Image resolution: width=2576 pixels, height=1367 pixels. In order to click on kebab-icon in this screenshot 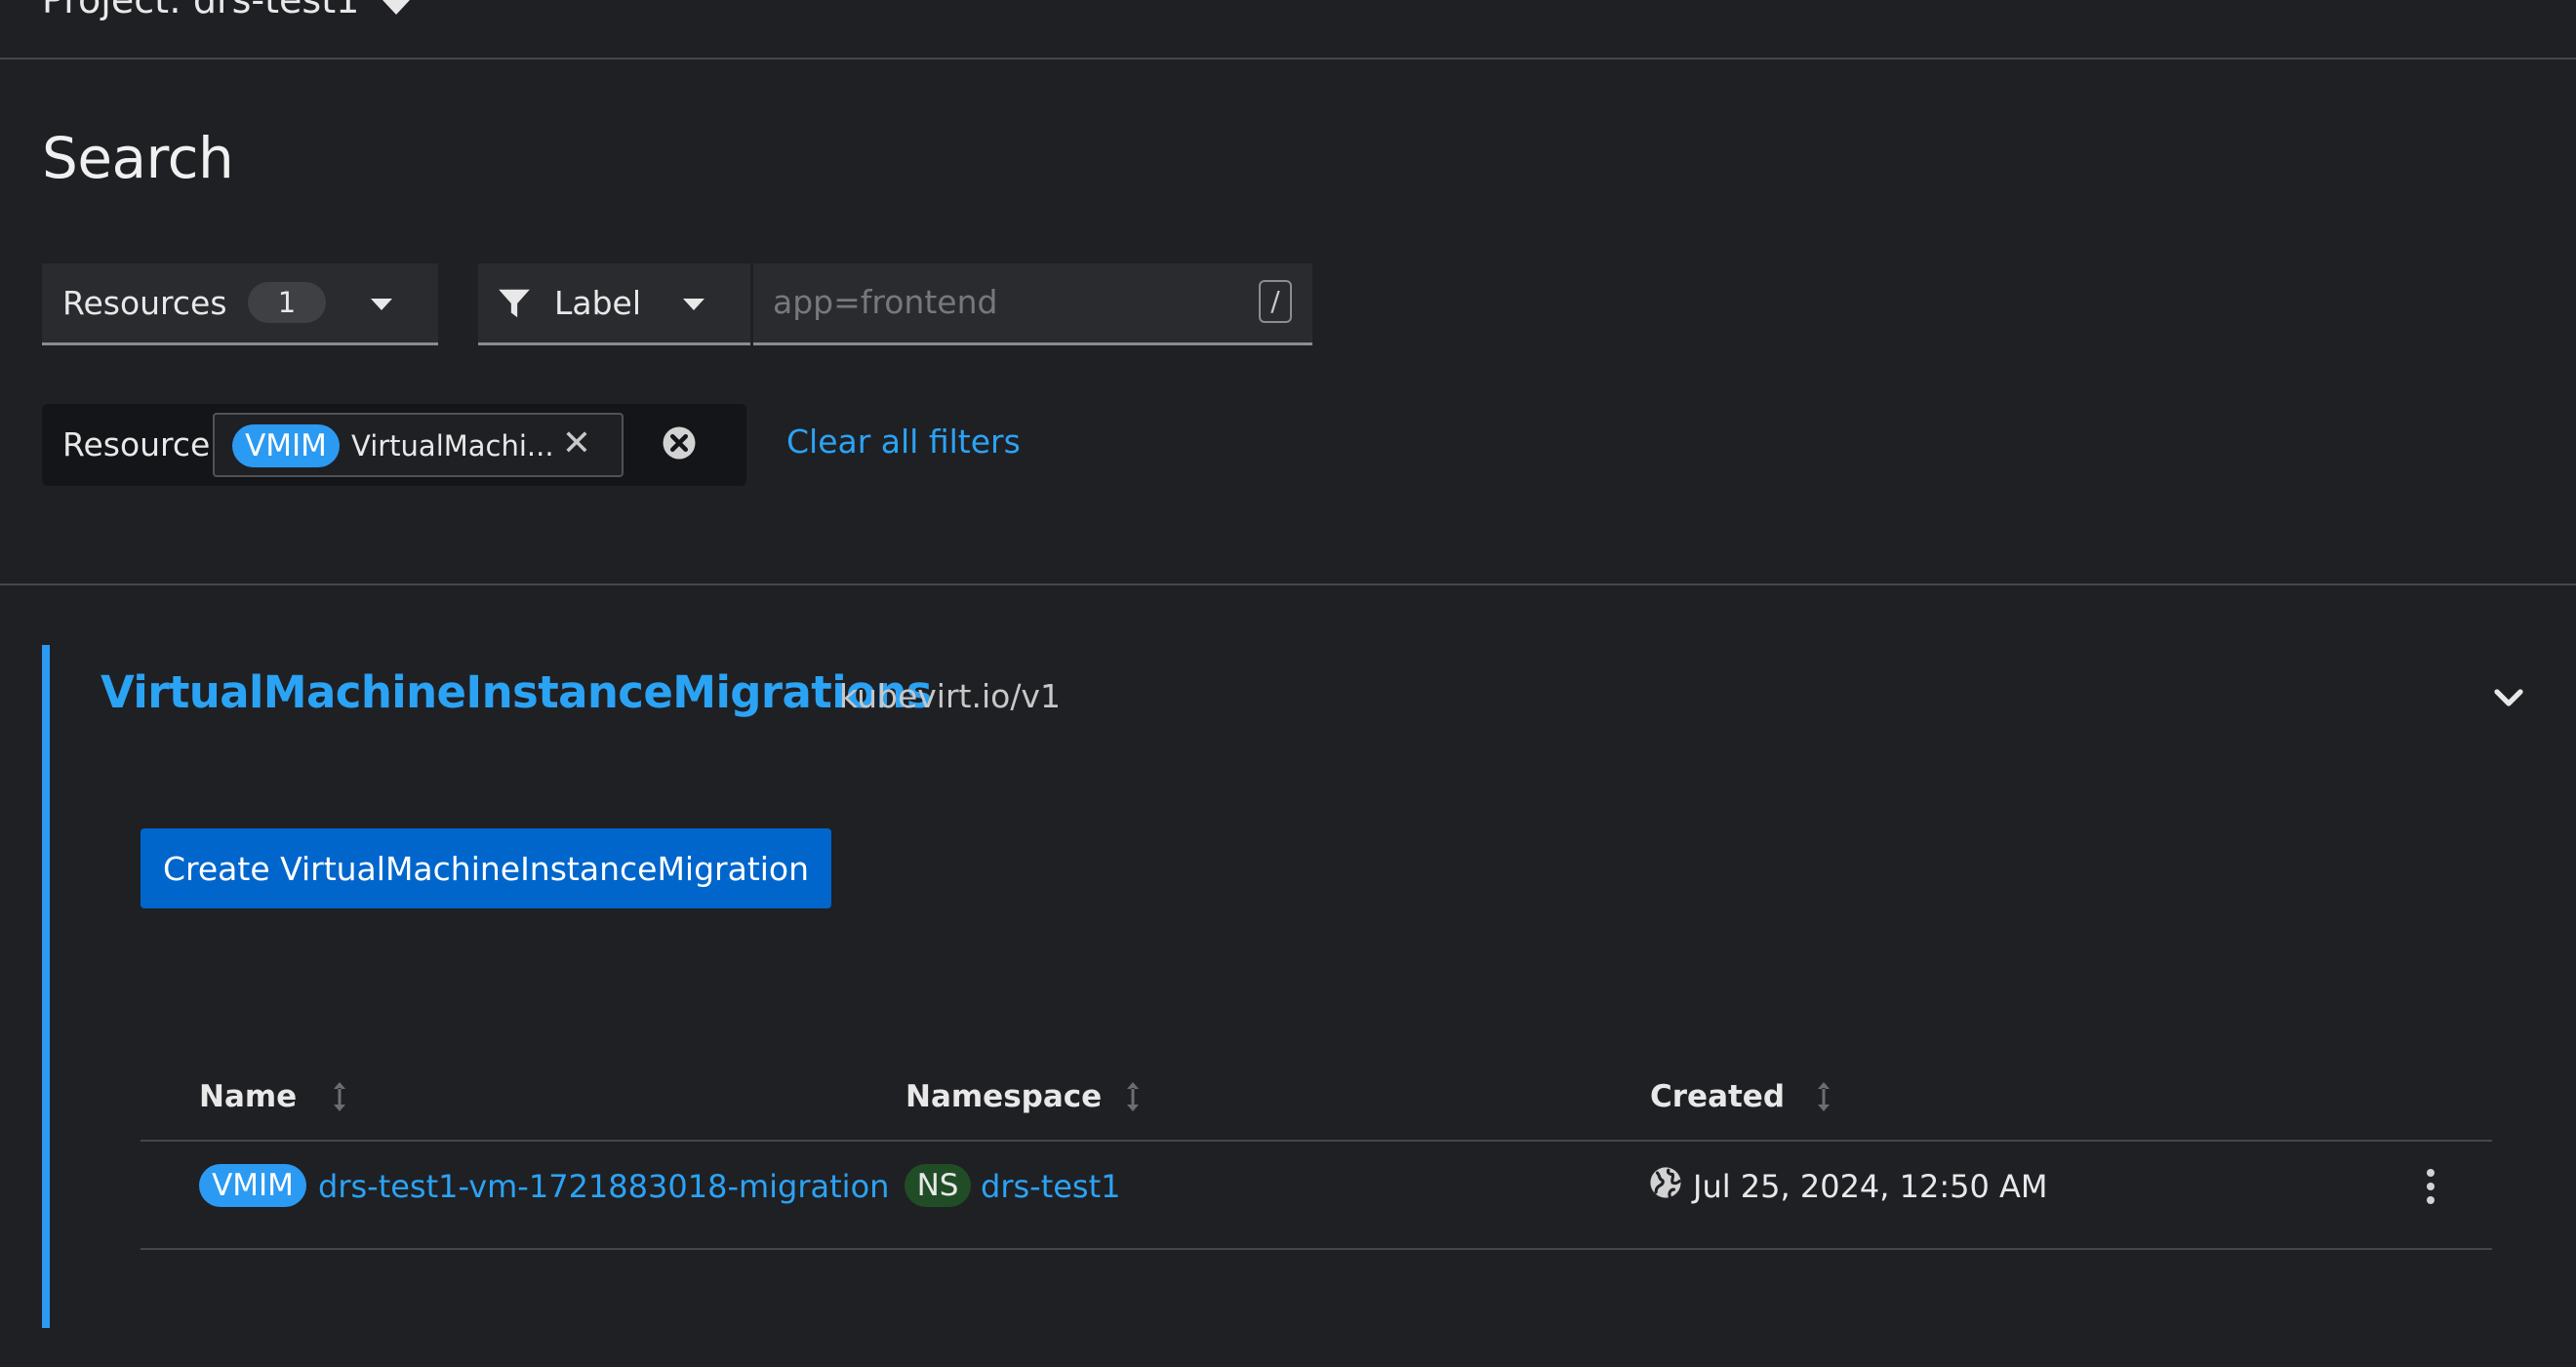, I will do `click(2430, 1186)`.